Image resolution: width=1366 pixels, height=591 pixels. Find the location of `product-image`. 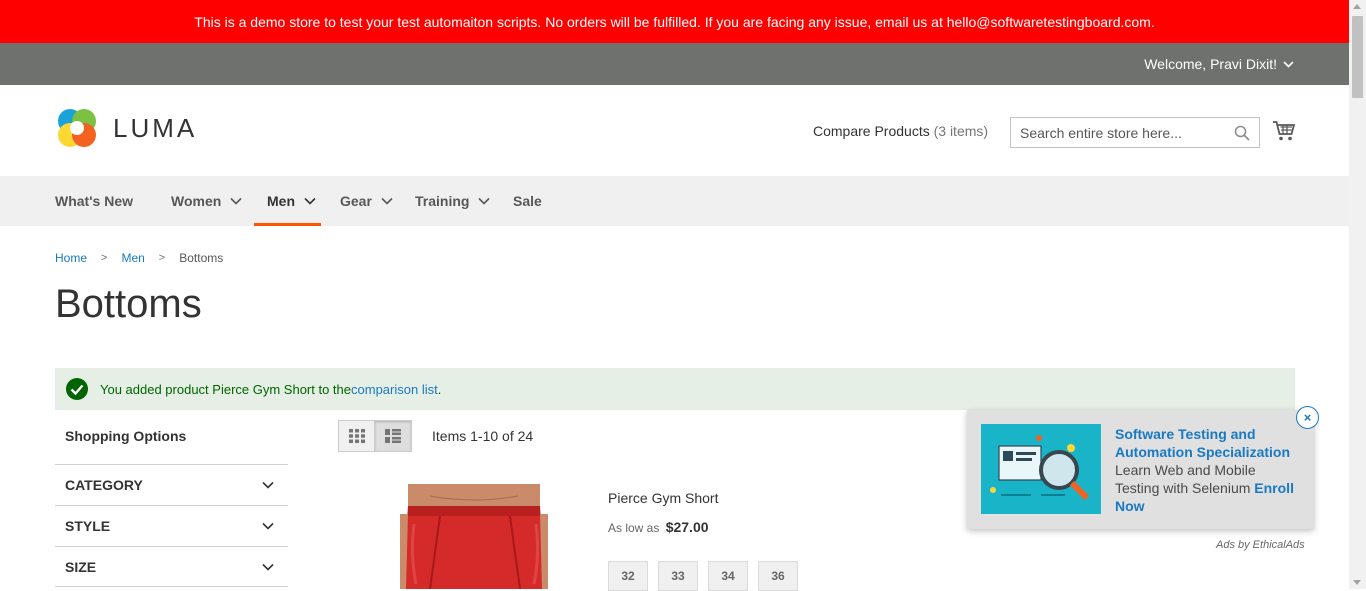

product-image is located at coordinates (474, 536).